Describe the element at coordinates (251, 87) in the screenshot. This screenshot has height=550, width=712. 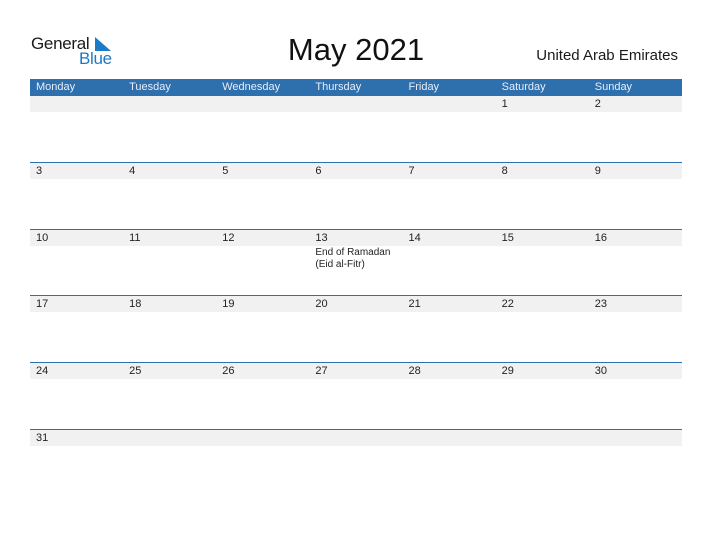
I see `weekday-wednesday: Wednesday` at that location.